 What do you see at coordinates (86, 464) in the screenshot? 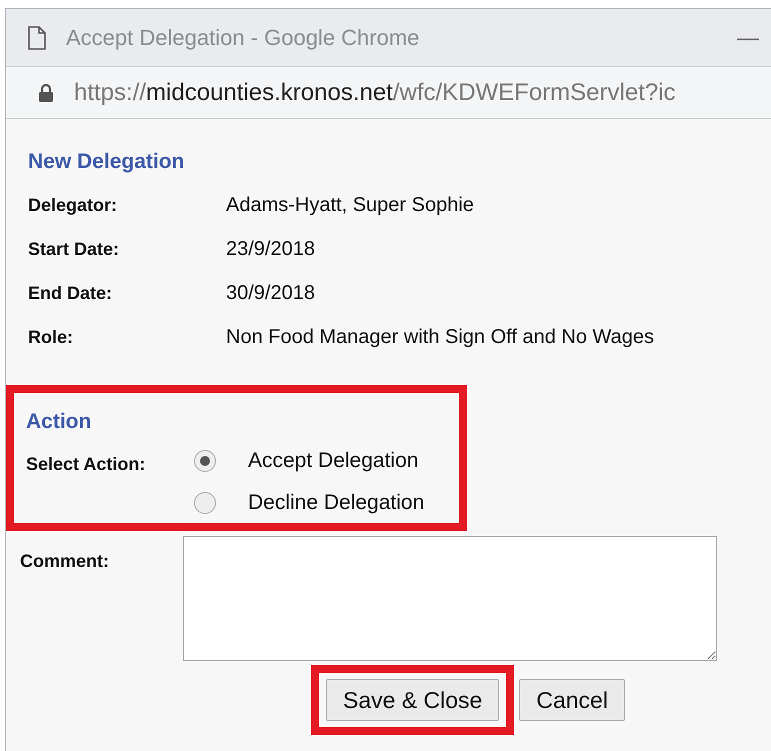
I see `field-label: Select Action:` at bounding box center [86, 464].